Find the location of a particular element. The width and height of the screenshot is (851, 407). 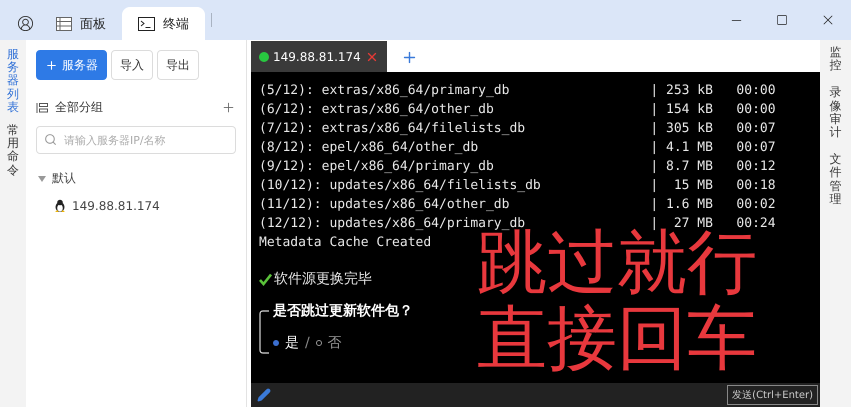

penguin-icon is located at coordinates (60, 206).